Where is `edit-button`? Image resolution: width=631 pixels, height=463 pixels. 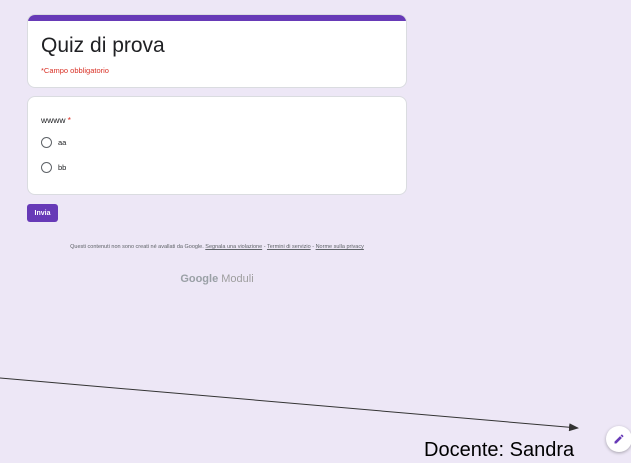
edit-button is located at coordinates (618, 439).